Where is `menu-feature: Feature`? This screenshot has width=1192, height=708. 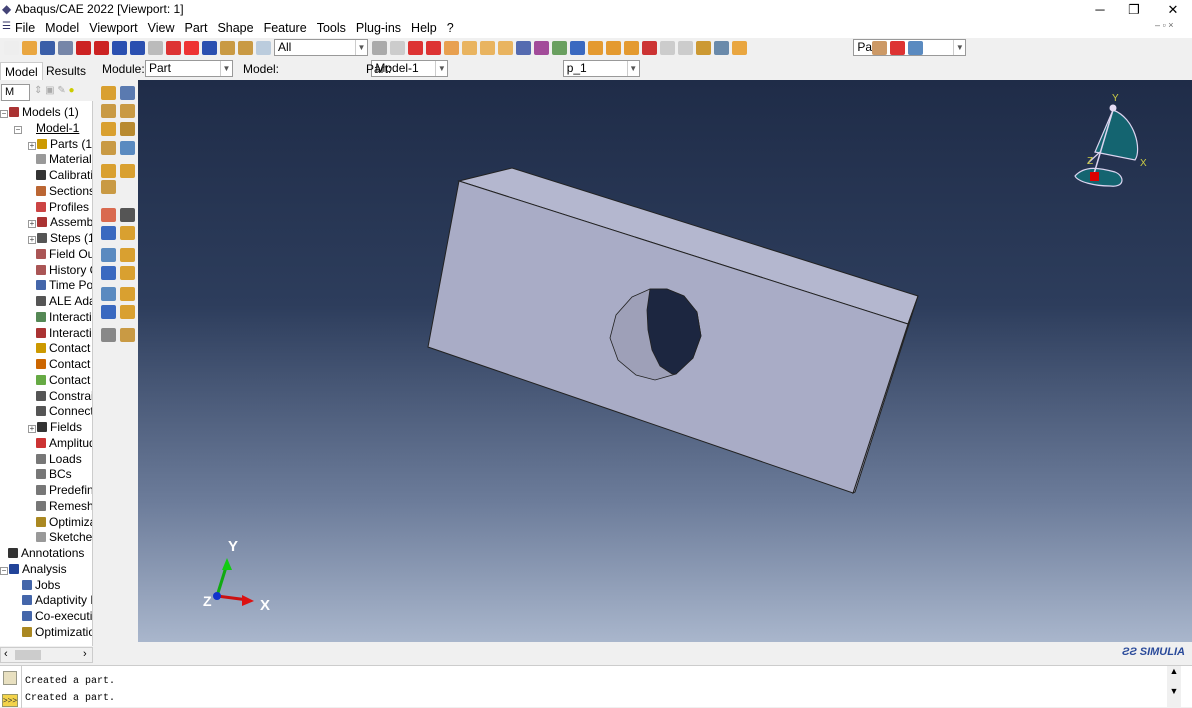 menu-feature: Feature is located at coordinates (285, 28).